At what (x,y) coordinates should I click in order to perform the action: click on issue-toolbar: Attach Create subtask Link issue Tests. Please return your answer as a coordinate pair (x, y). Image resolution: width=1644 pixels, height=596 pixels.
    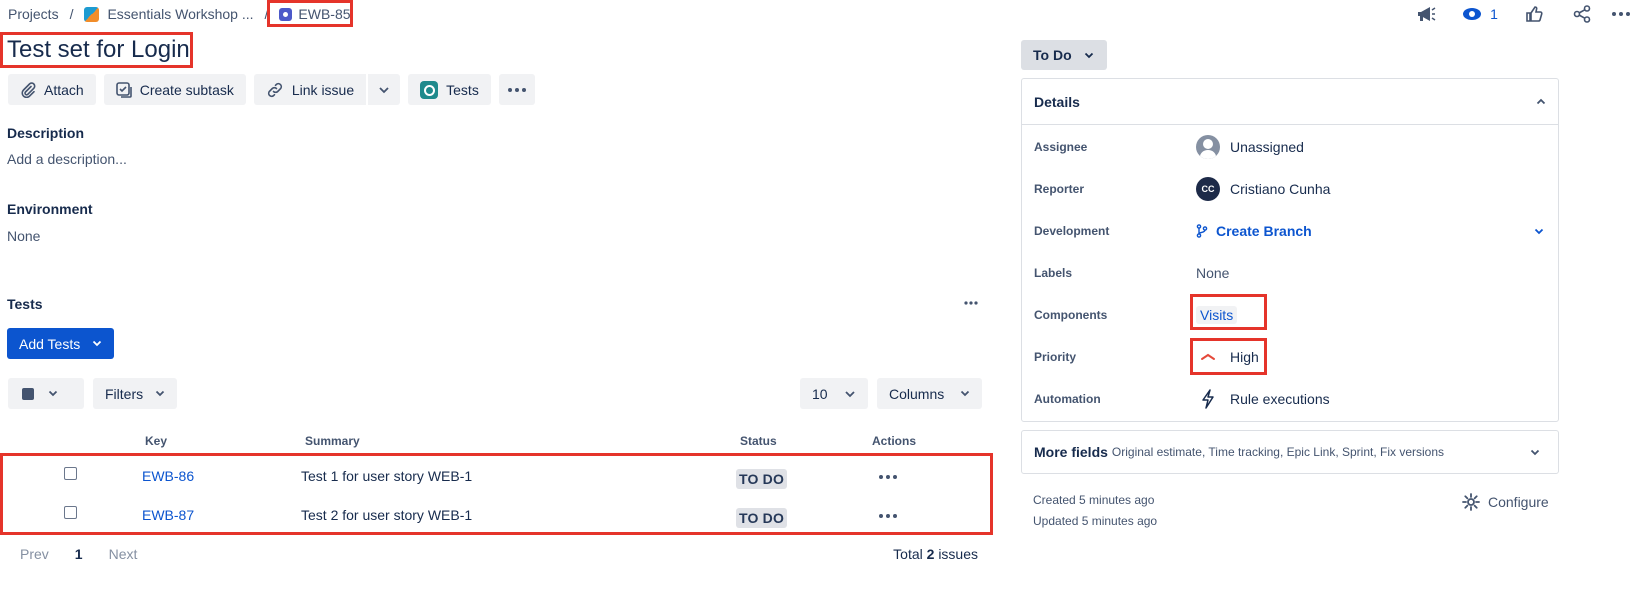
    Looking at the image, I should click on (271, 89).